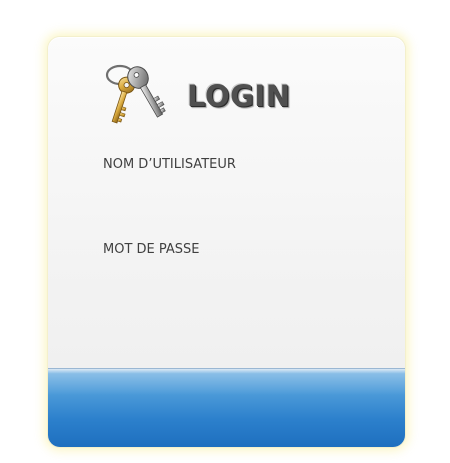  What do you see at coordinates (232, 192) in the screenshot?
I see `username-input` at bounding box center [232, 192].